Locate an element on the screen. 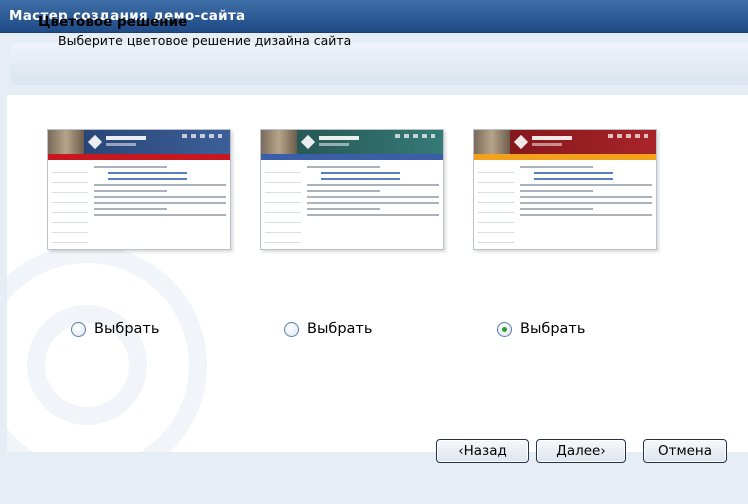  theme-preview-orange is located at coordinates (565, 189).